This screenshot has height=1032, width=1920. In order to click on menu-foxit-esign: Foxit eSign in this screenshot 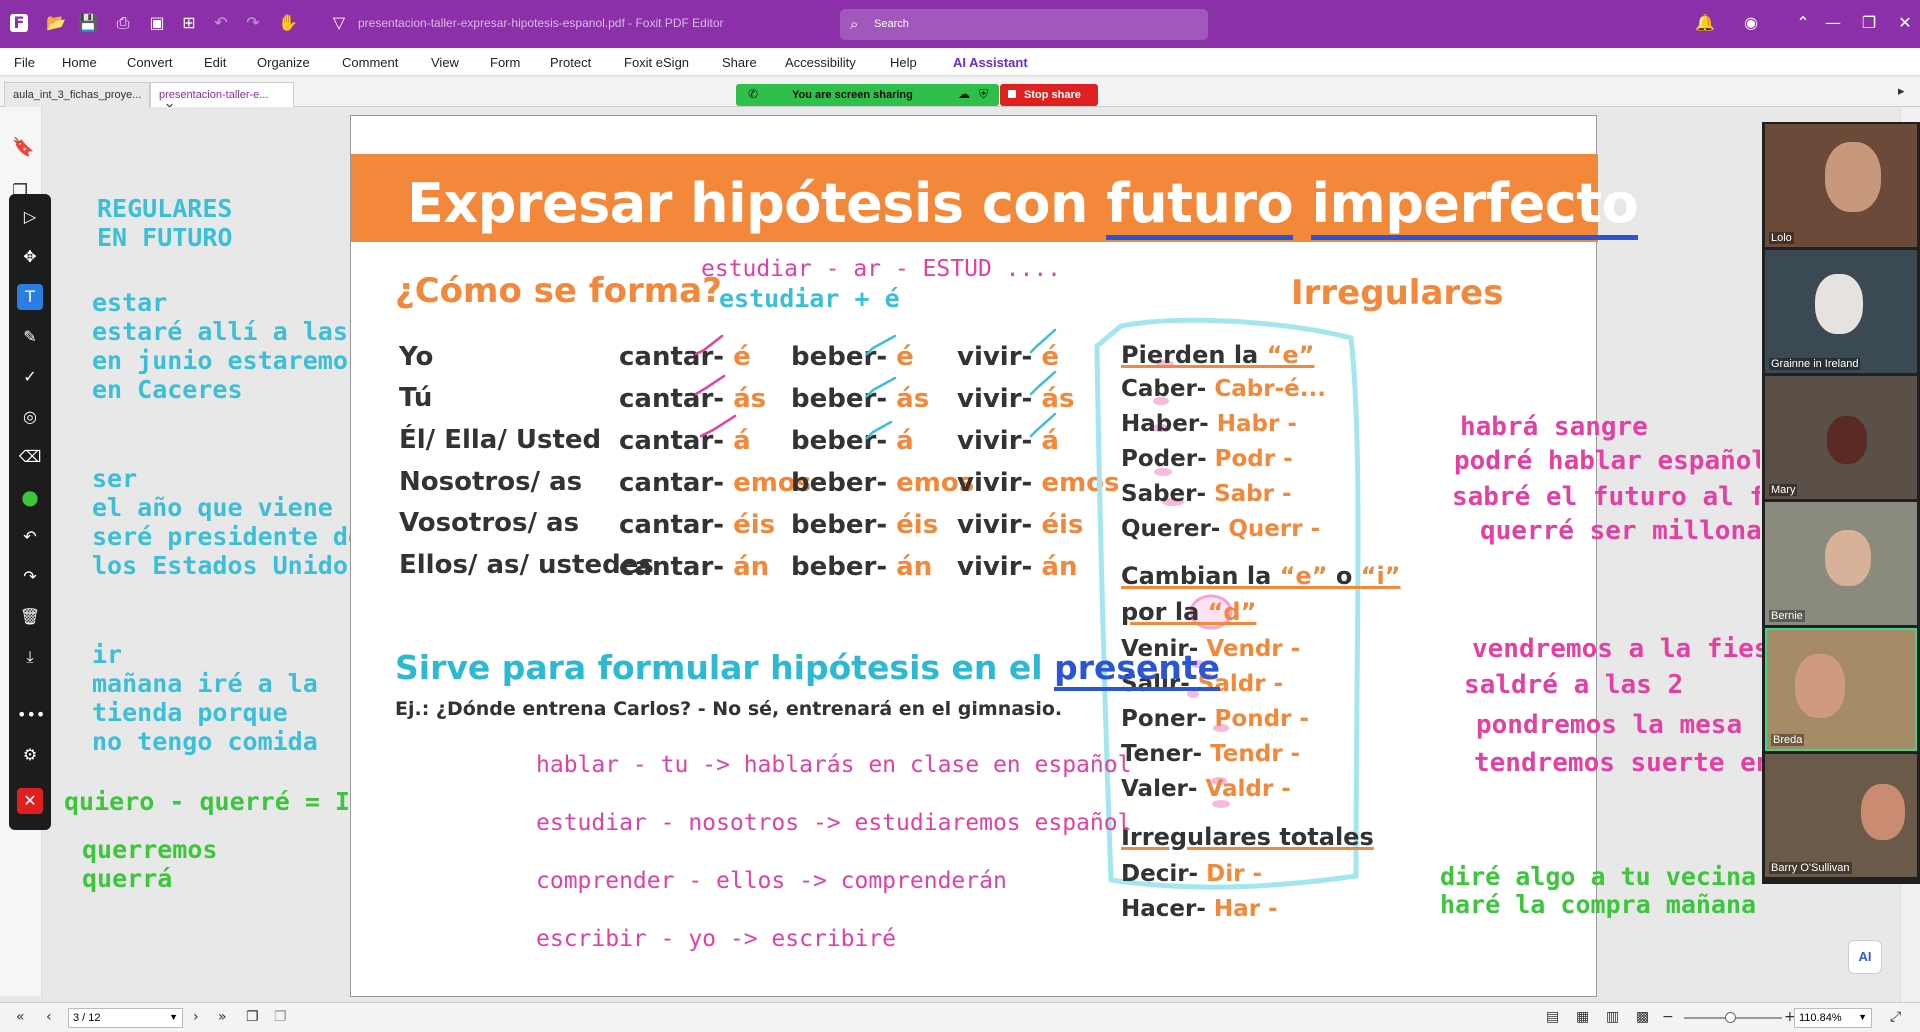, I will do `click(656, 62)`.